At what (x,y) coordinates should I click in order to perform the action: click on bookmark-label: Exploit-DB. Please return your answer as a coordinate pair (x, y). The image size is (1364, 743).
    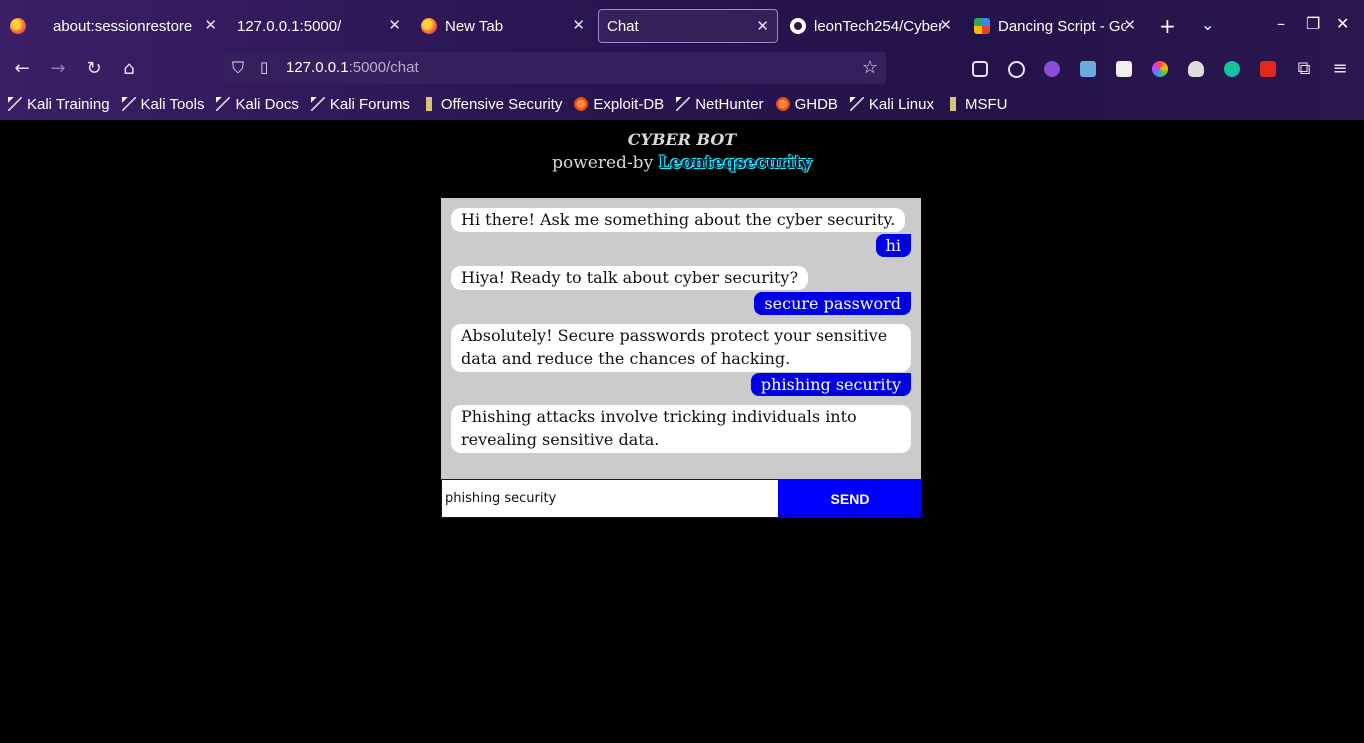
    Looking at the image, I should click on (629, 104).